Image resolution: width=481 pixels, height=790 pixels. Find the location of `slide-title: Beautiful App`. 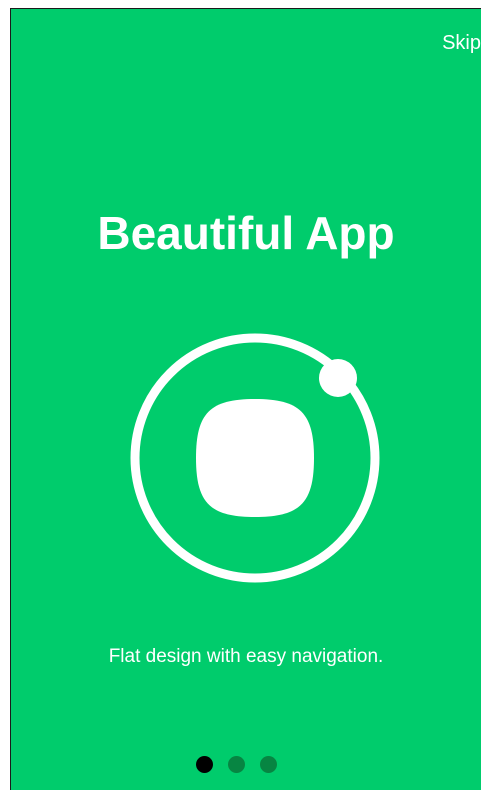

slide-title: Beautiful App is located at coordinates (246, 233).